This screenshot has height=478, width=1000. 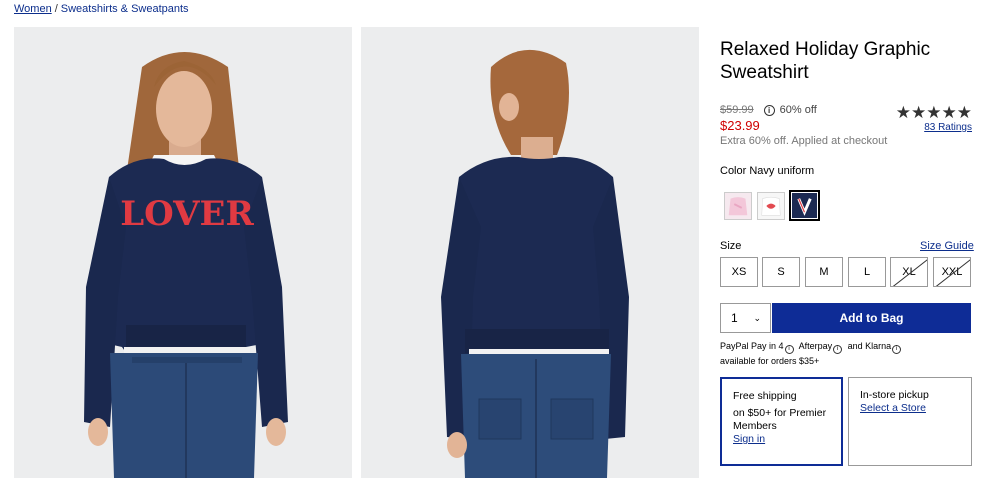 I want to click on and-text: and, so click(x=855, y=346).